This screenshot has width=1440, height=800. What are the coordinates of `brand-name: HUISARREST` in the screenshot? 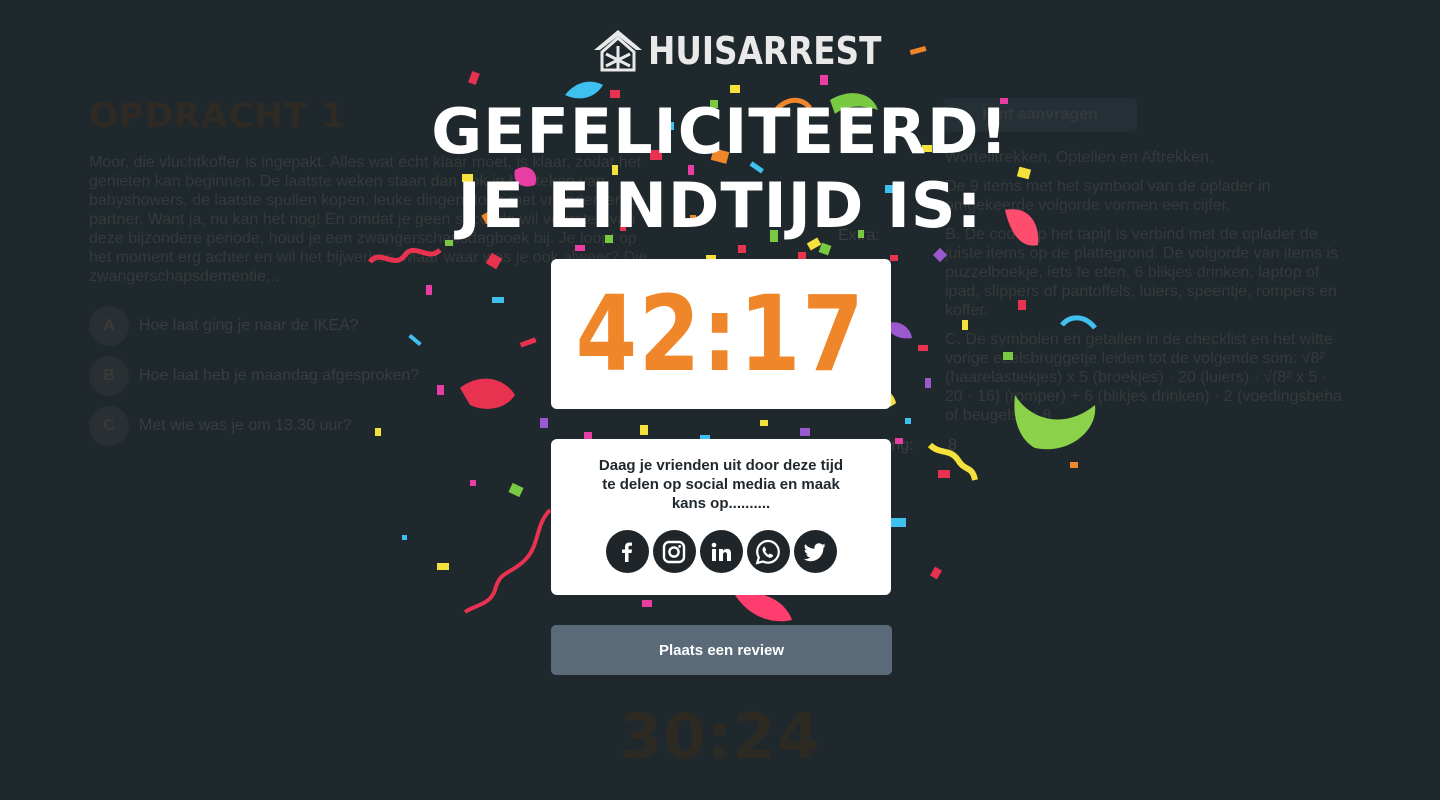 It's located at (765, 51).